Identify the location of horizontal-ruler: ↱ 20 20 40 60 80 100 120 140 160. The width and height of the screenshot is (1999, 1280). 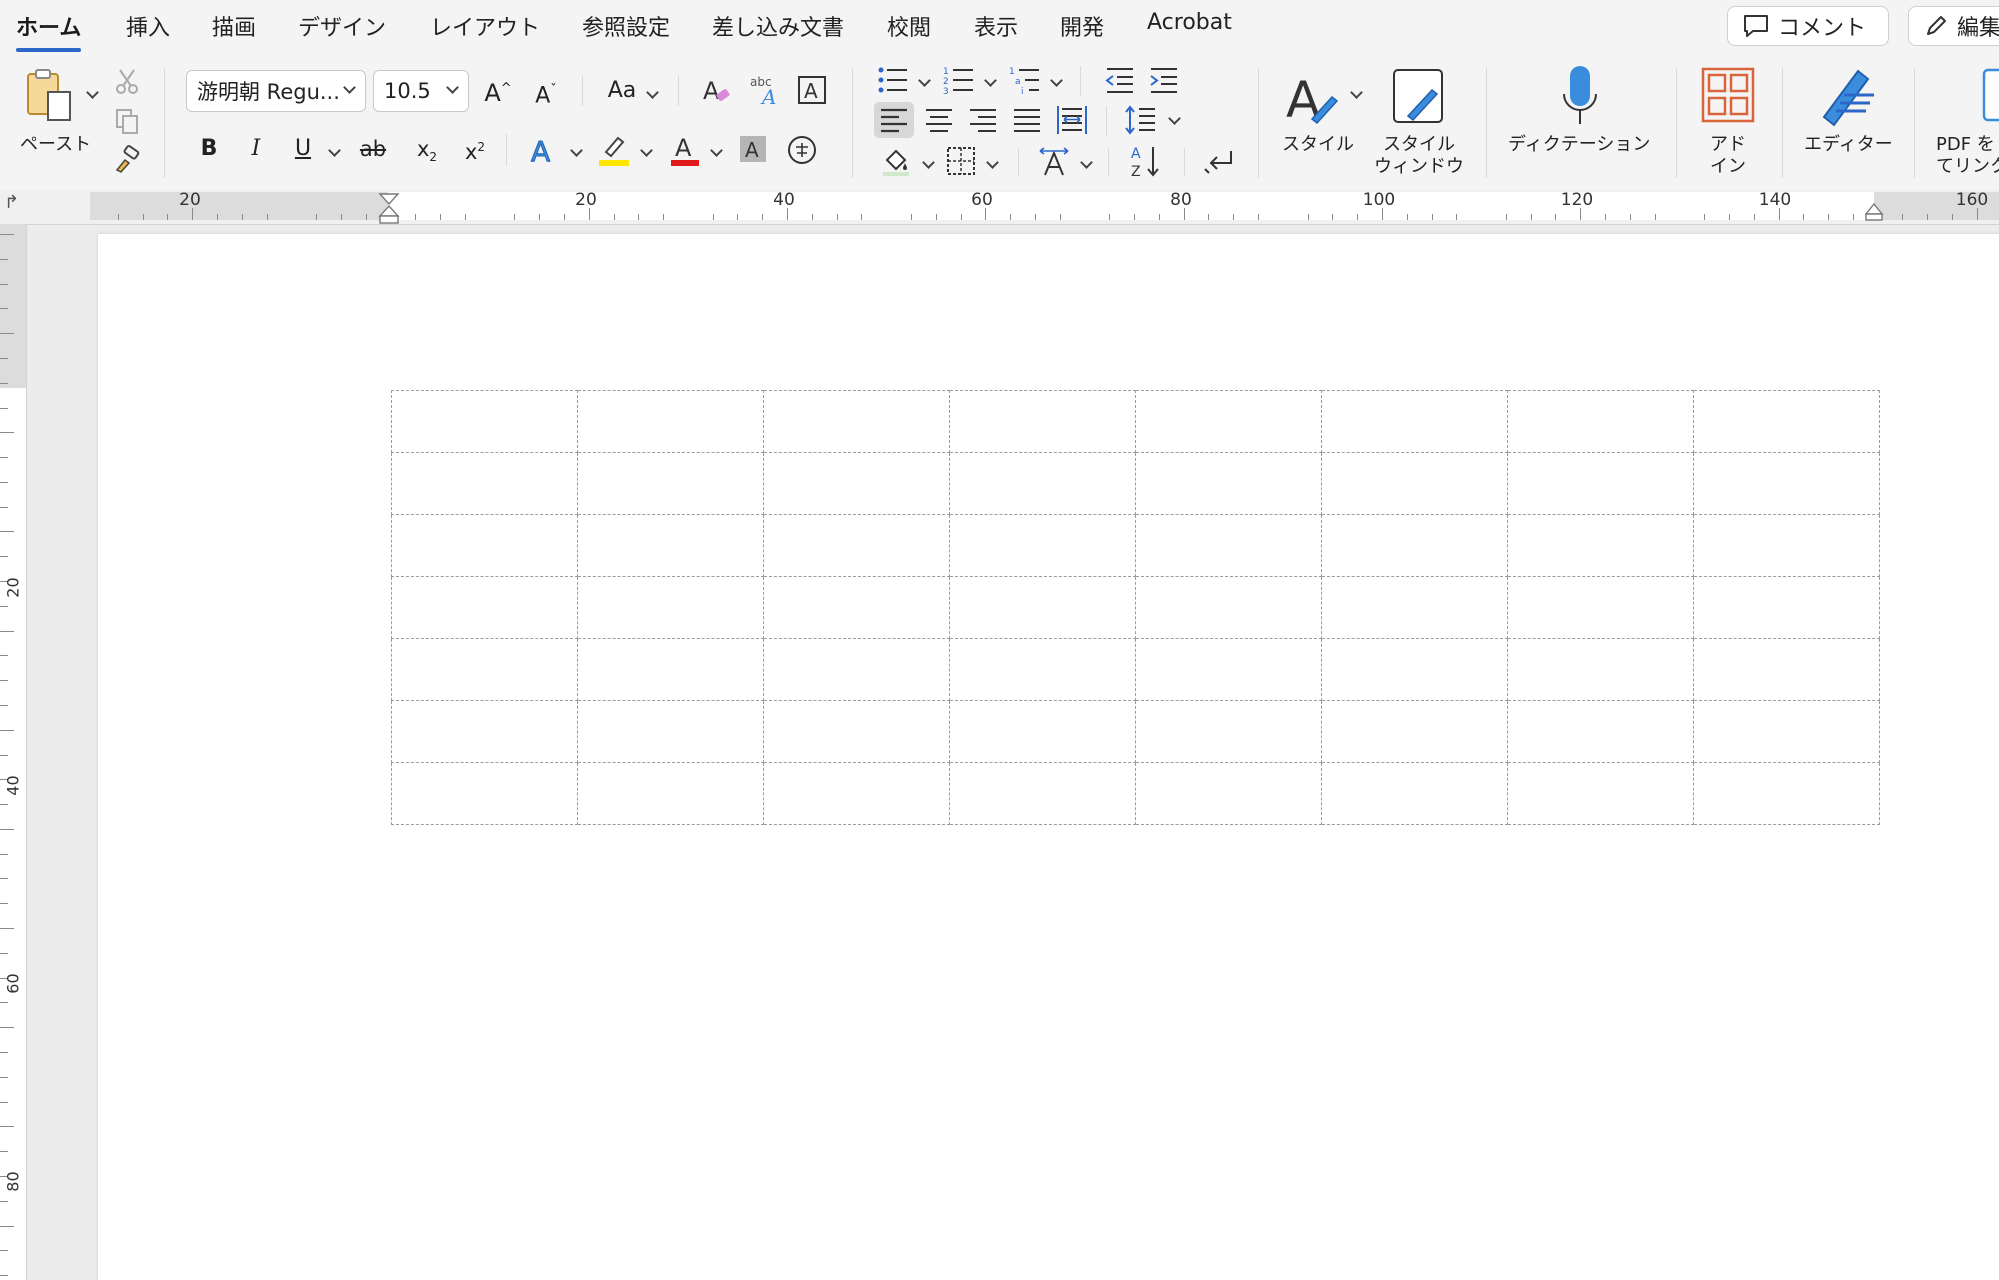
(999, 207).